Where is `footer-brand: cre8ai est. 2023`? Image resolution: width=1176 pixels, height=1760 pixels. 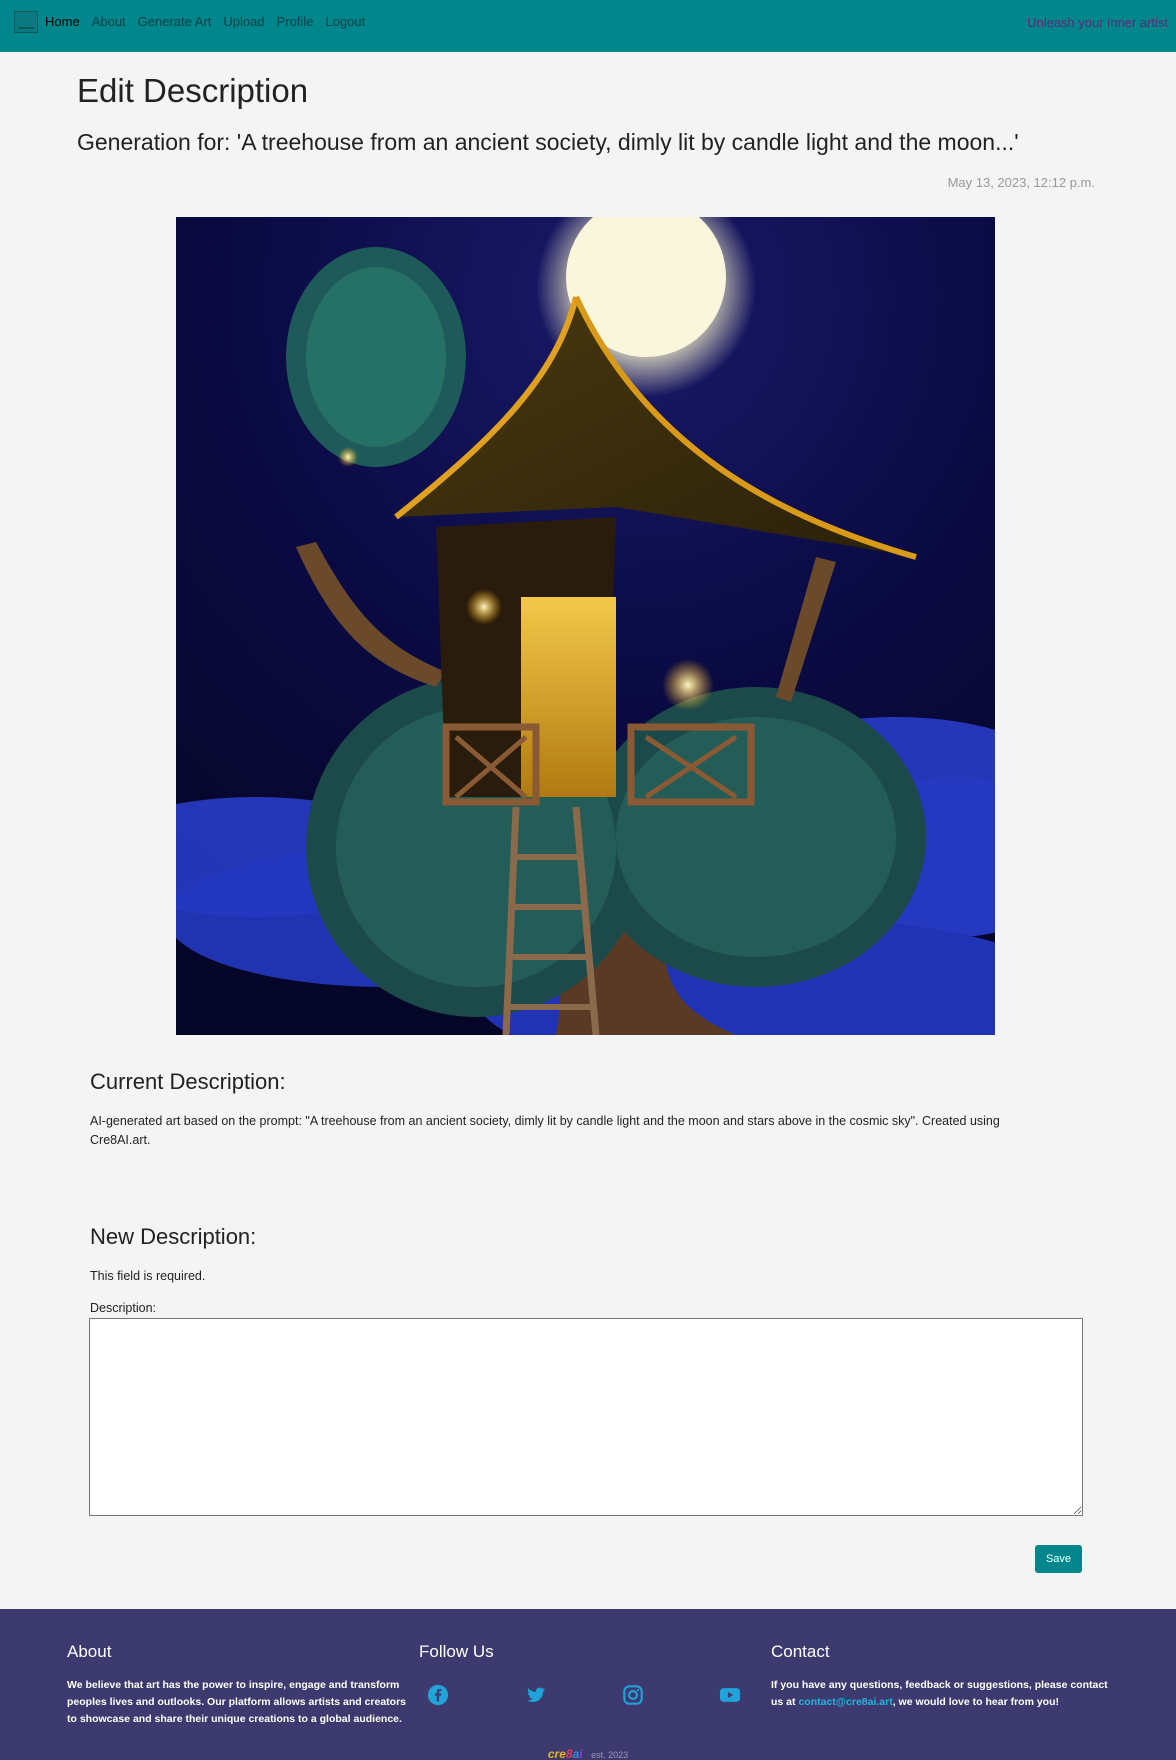
footer-brand: cre8ai est. 2023 is located at coordinates (588, 1753).